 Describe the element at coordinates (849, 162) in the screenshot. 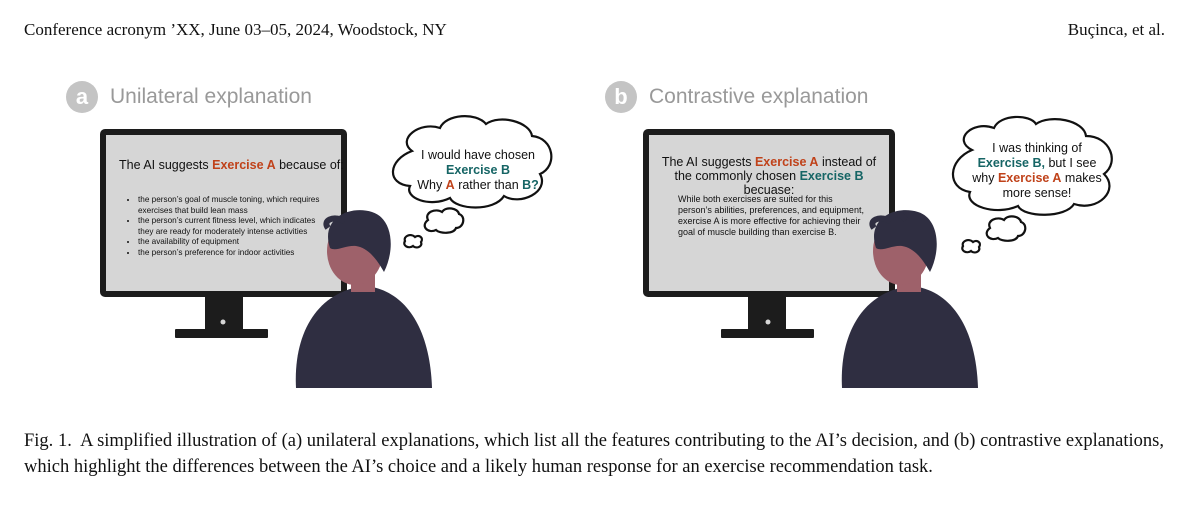

I see `panel-b-screen-instead: instead of` at that location.